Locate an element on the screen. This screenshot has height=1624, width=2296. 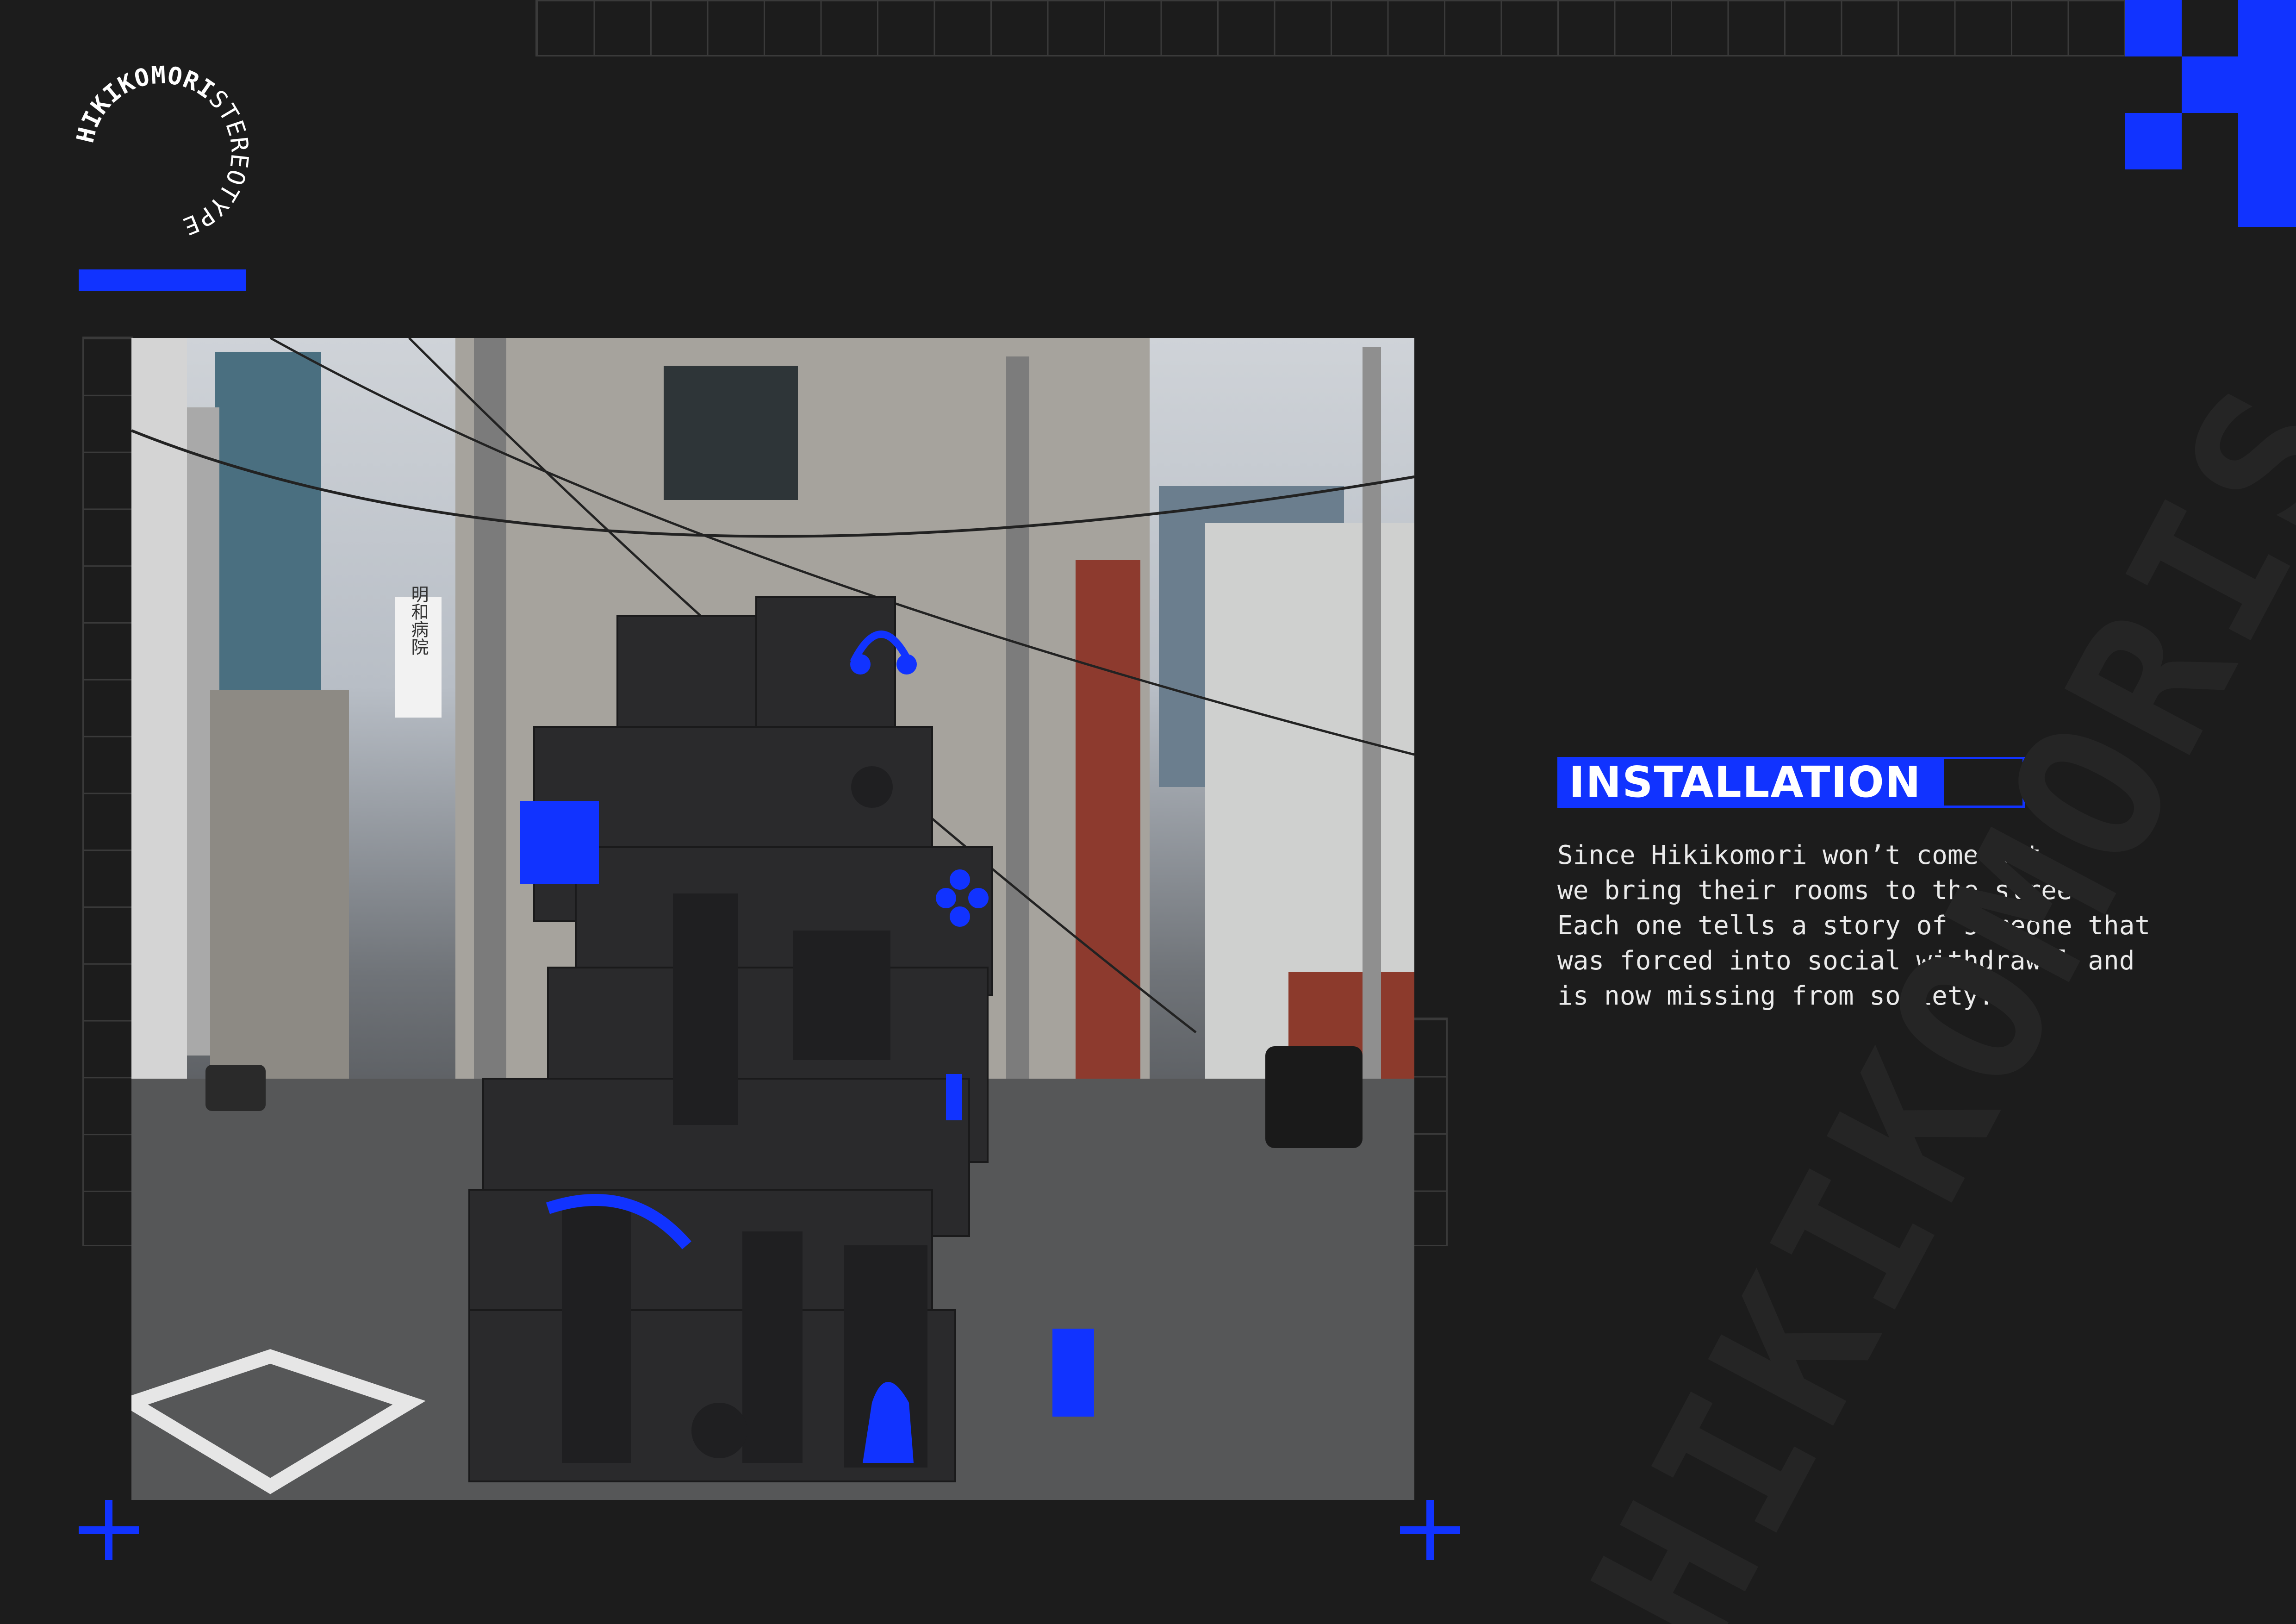
section-heading-box: INSTALLATION is located at coordinates (1791, 782).